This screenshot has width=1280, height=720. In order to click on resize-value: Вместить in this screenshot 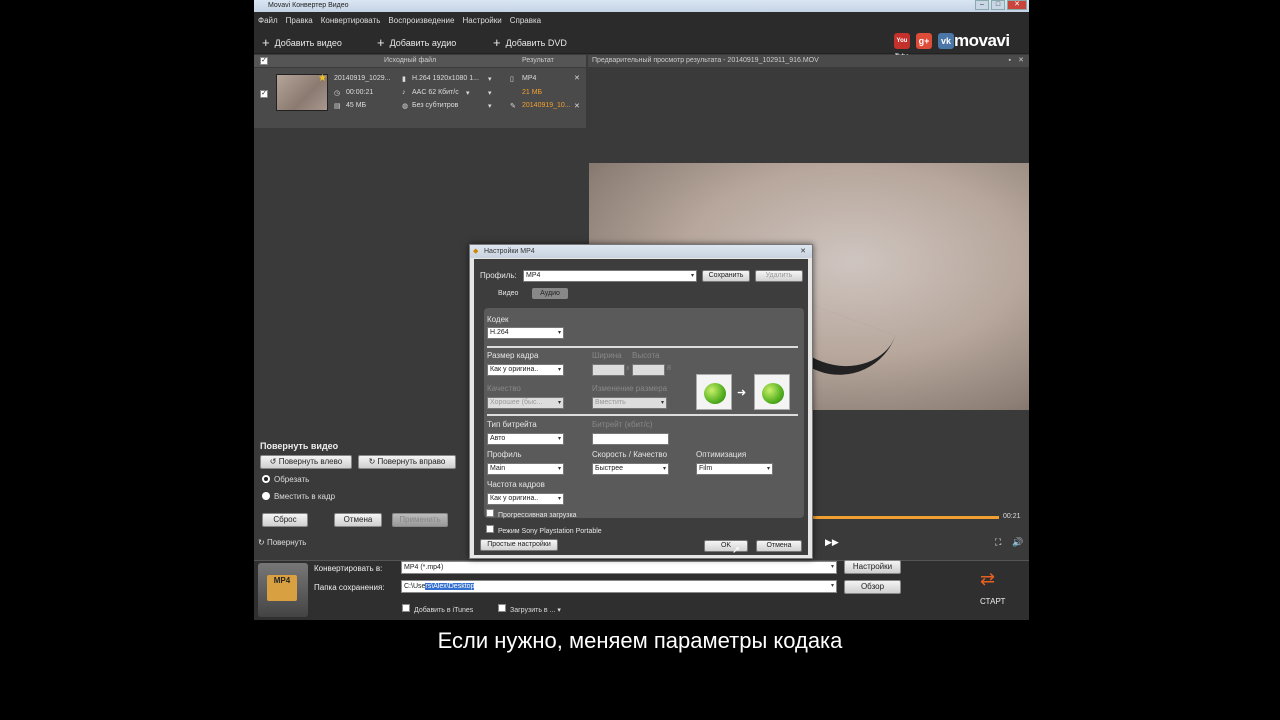, I will do `click(610, 402)`.